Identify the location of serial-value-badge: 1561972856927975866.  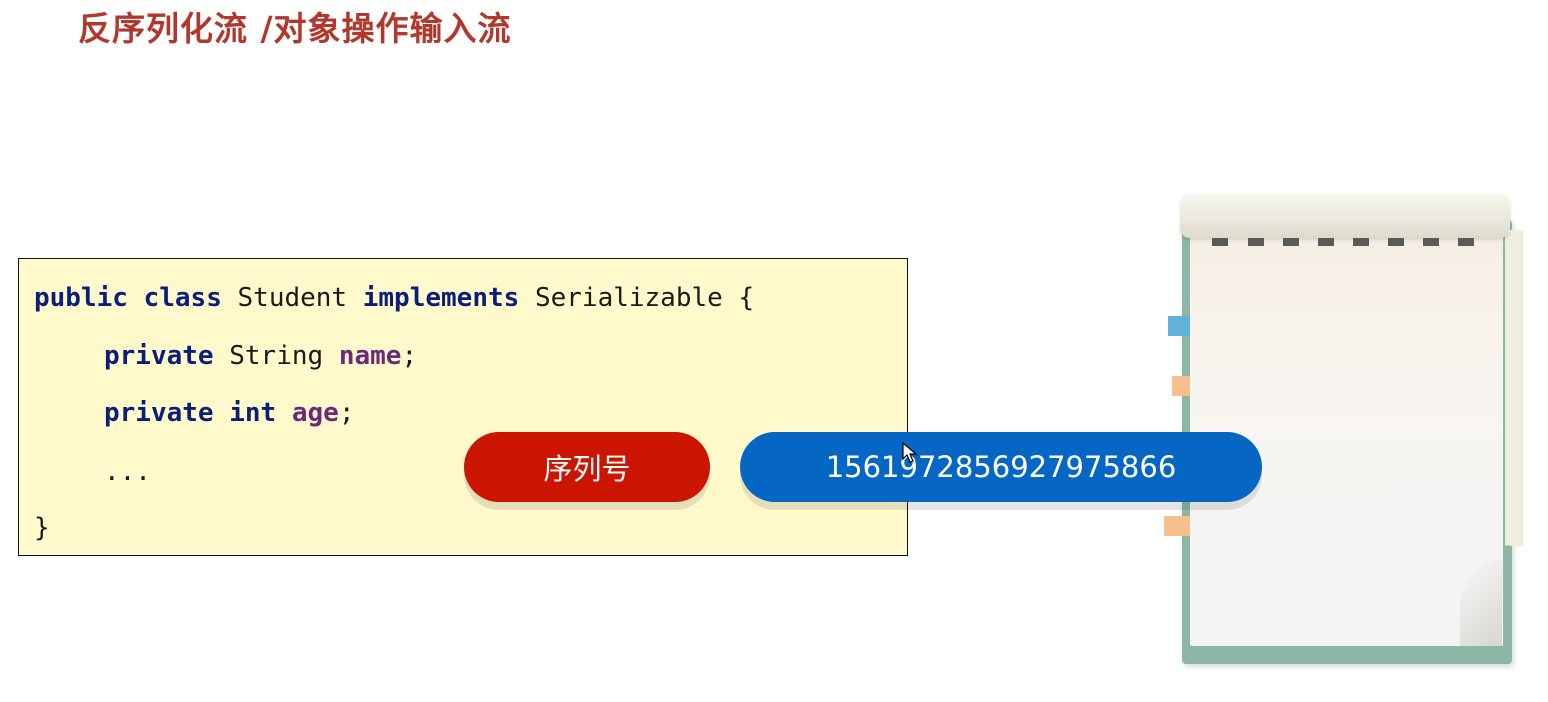
(1001, 467).